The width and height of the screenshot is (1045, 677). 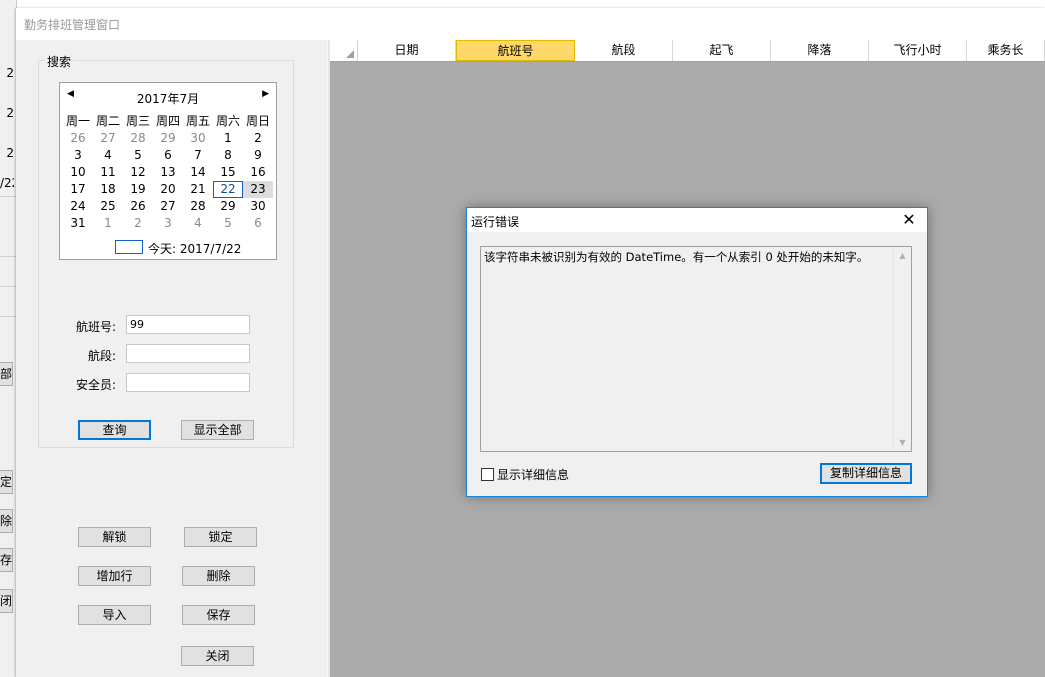 What do you see at coordinates (866, 473) in the screenshot?
I see `copy-details-button: 复制详细信息` at bounding box center [866, 473].